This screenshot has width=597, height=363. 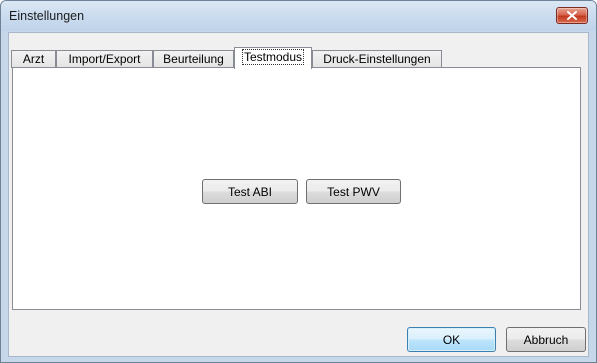 I want to click on tab-testmodus: Testmodus, so click(x=273, y=58).